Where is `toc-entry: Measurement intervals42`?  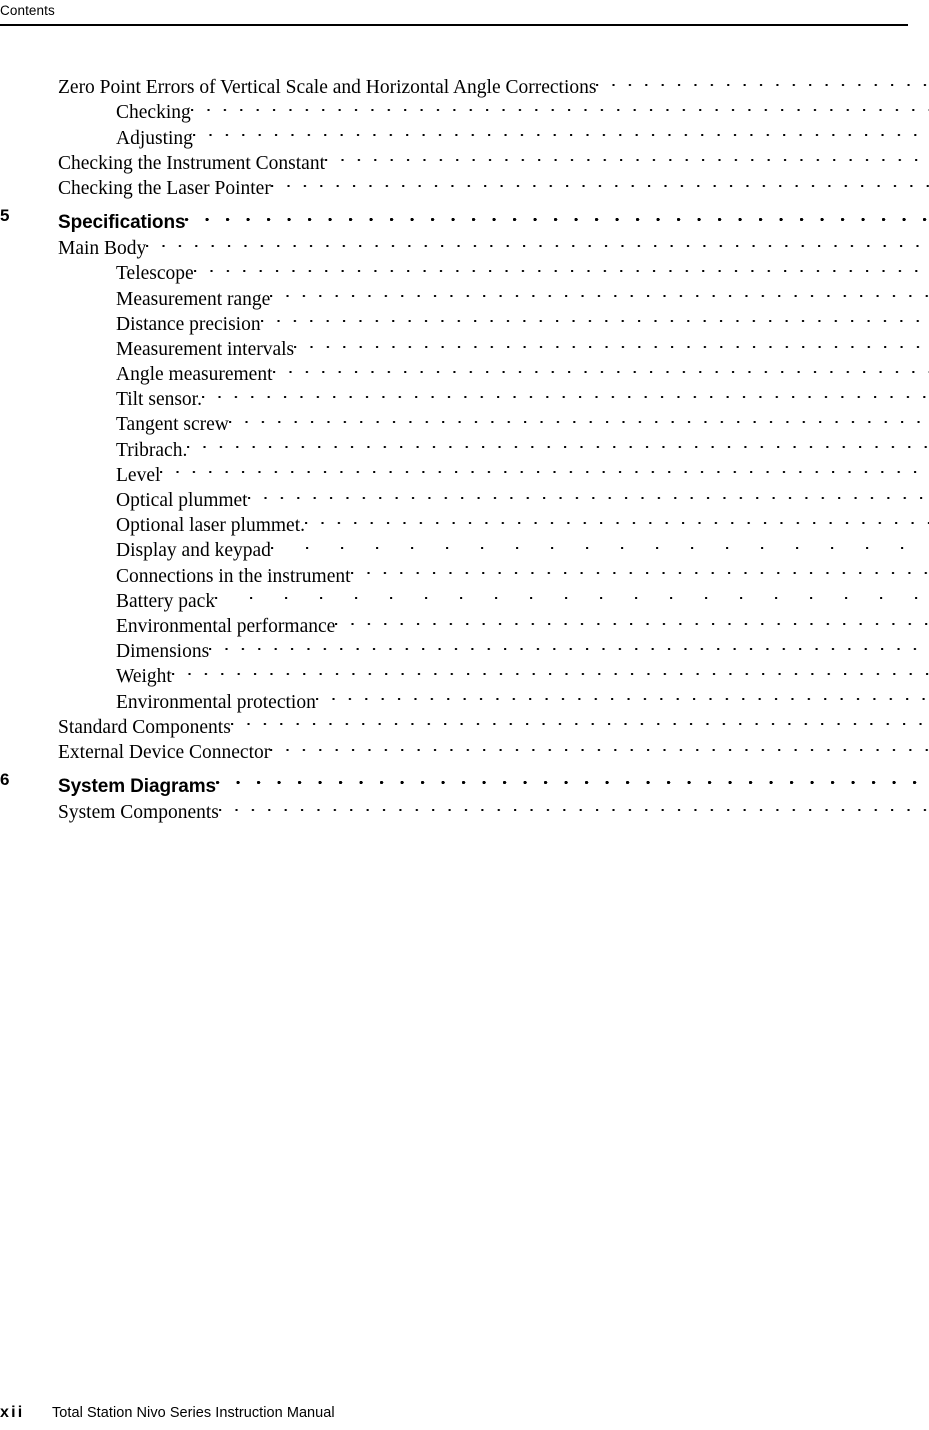 toc-entry: Measurement intervals42 is located at coordinates (464, 345).